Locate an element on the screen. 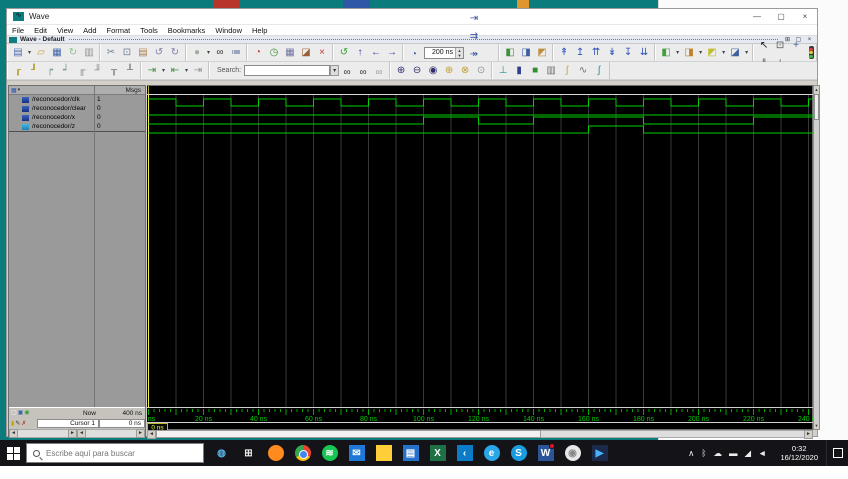 This screenshot has height=479, width=848. close-button: × is located at coordinates (805, 16).